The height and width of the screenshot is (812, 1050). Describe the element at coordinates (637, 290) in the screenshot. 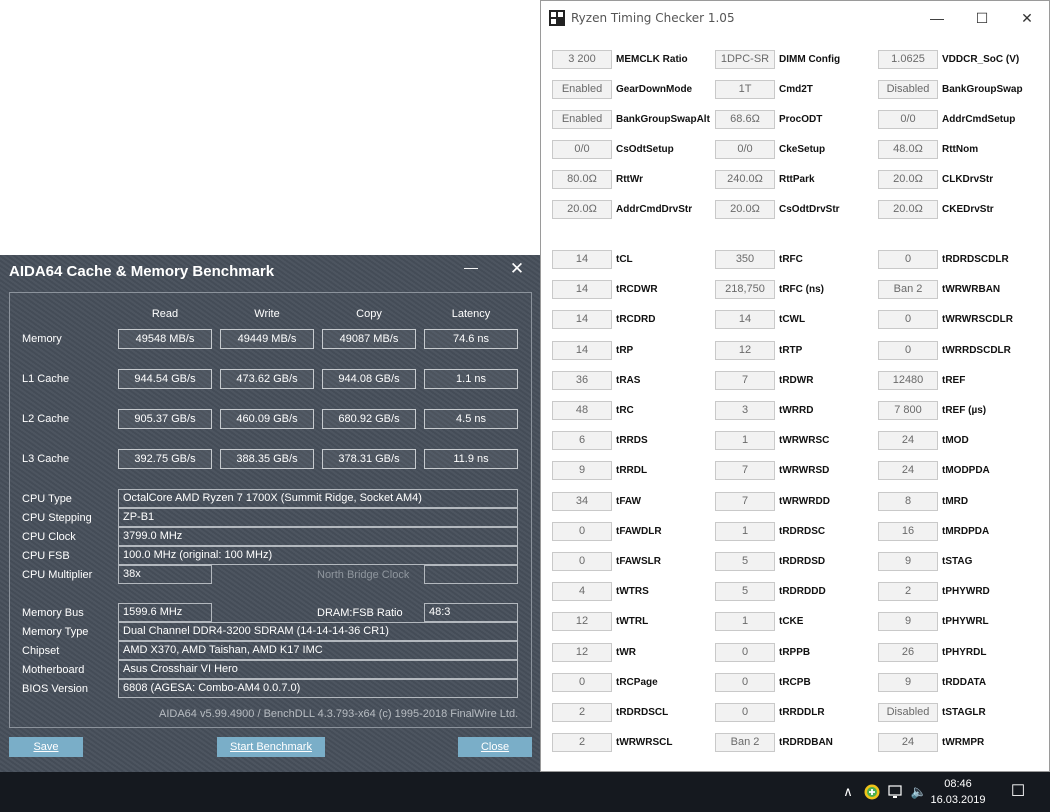

I see `timing-label: tRCDWR` at that location.